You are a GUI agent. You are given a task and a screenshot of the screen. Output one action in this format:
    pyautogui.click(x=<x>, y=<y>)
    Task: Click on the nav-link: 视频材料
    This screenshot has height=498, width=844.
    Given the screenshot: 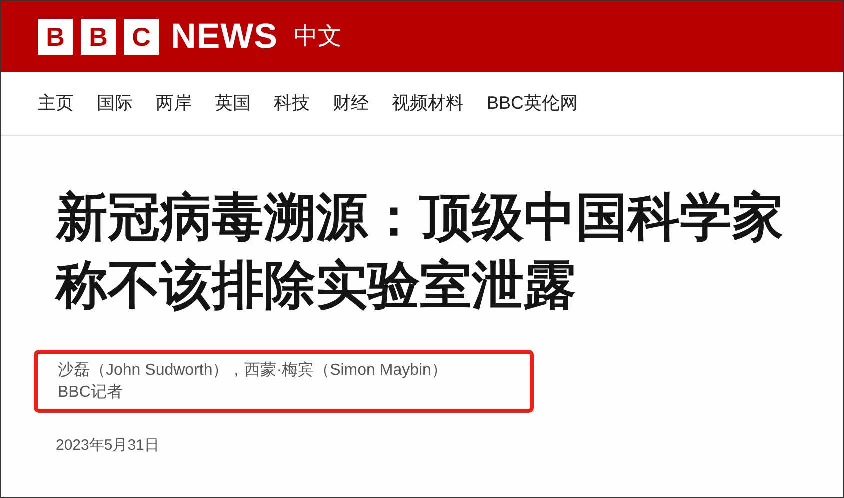 What is the action you would take?
    pyautogui.click(x=428, y=103)
    